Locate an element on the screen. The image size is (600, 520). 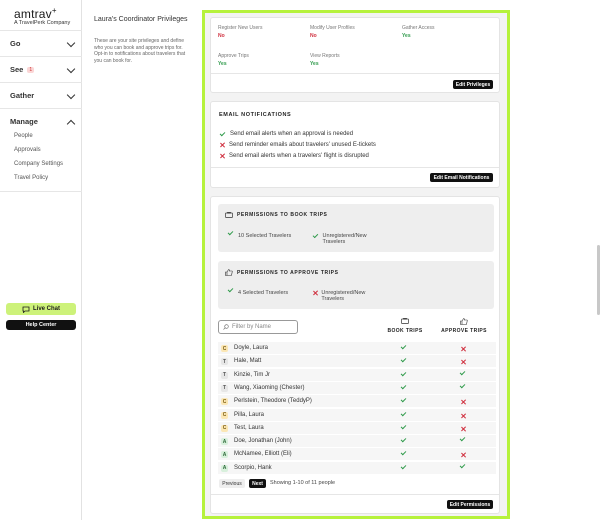
brand-name: amtrav is located at coordinates (33, 14).